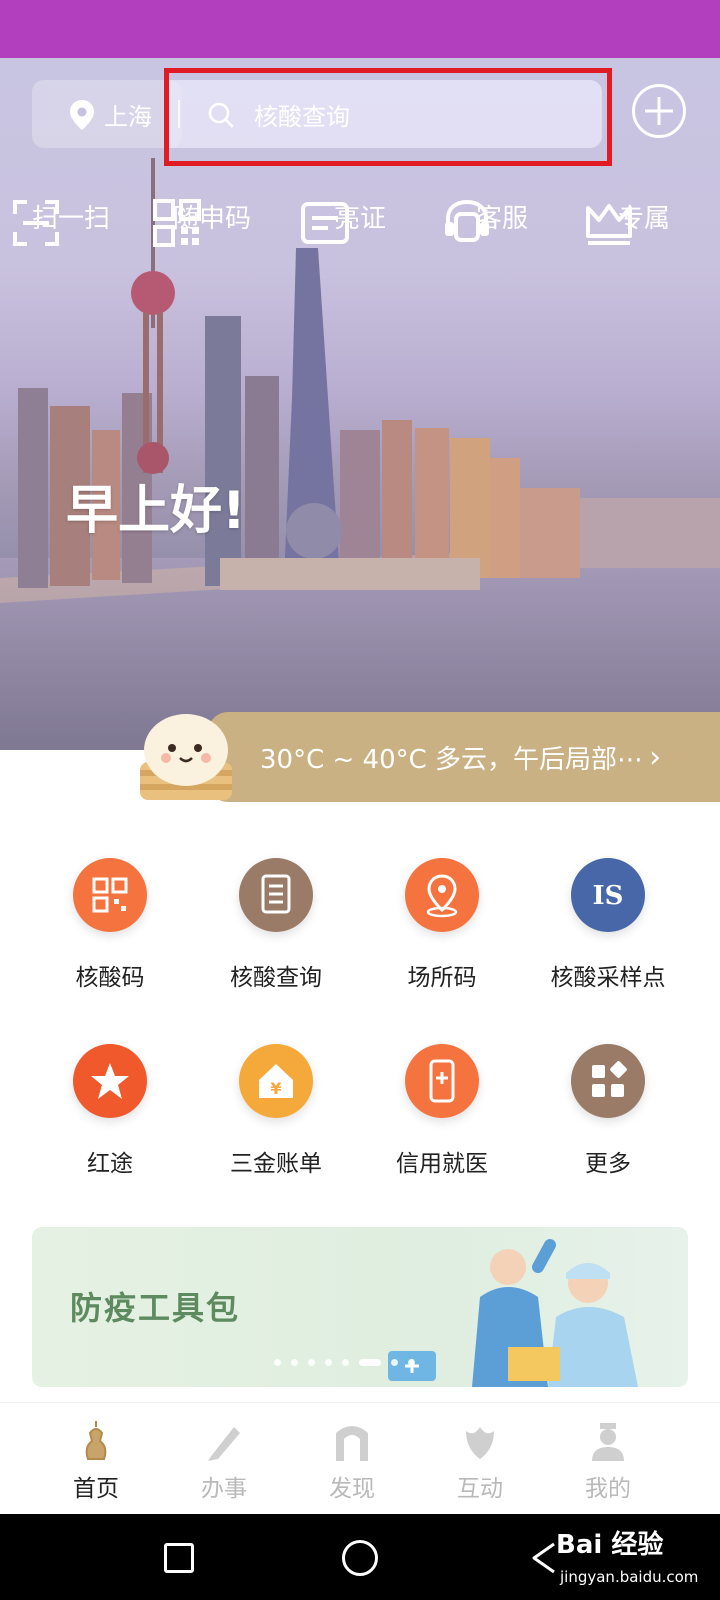 The width and height of the screenshot is (720, 1600). I want to click on service-funds-bill: ¥ 三金账单, so click(276, 1111).